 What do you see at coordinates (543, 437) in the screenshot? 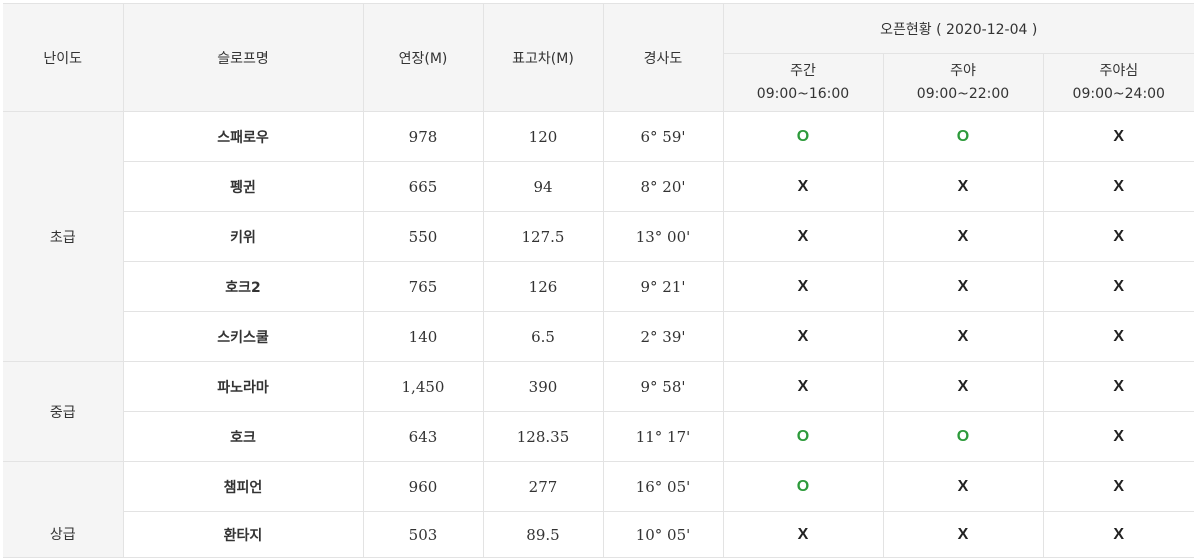
I see `slope-elevation: 128.35` at bounding box center [543, 437].